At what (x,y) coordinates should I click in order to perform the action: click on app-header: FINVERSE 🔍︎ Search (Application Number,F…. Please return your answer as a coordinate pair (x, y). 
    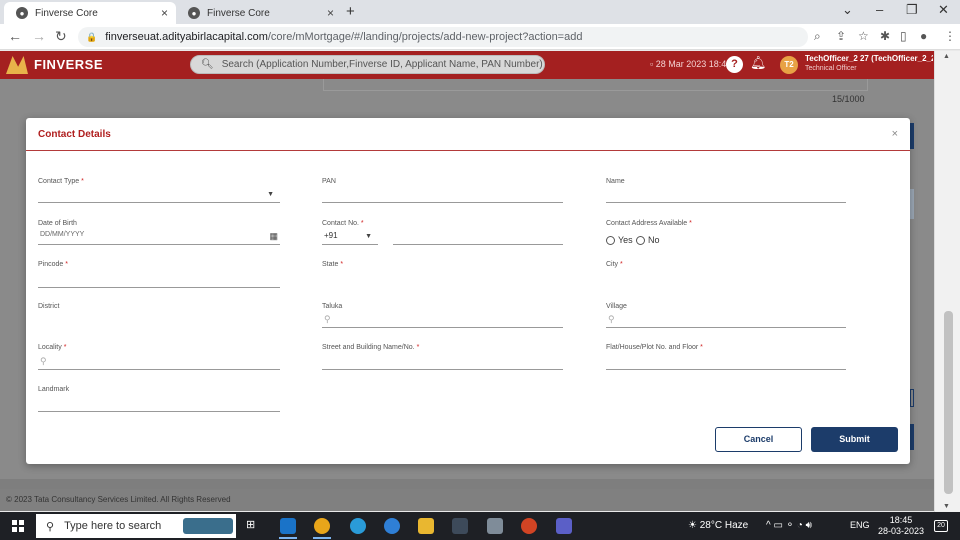
    Looking at the image, I should click on (467, 65).